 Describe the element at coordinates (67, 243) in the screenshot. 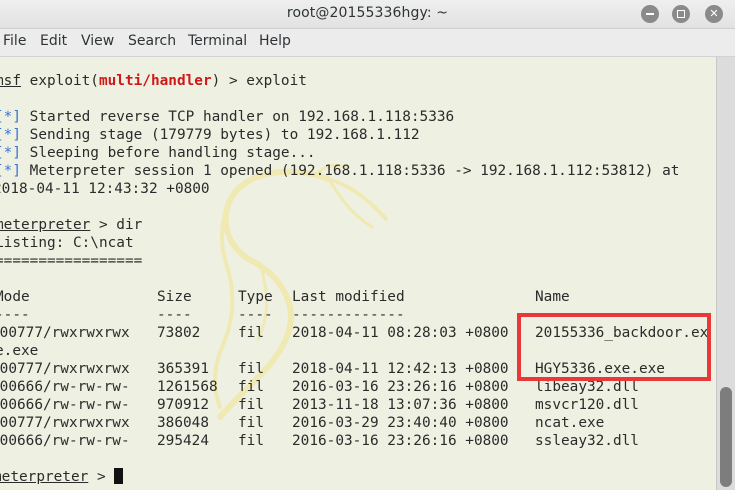

I see `listing-title: Listing: C:\ncat` at that location.